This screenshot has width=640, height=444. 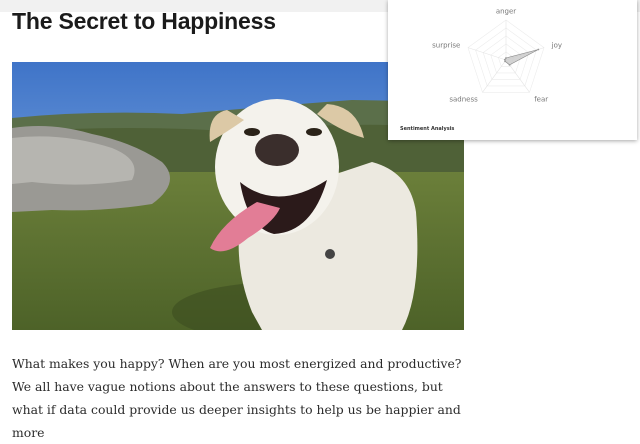 I want to click on page-title: The Secret to Happiness, so click(x=144, y=21).